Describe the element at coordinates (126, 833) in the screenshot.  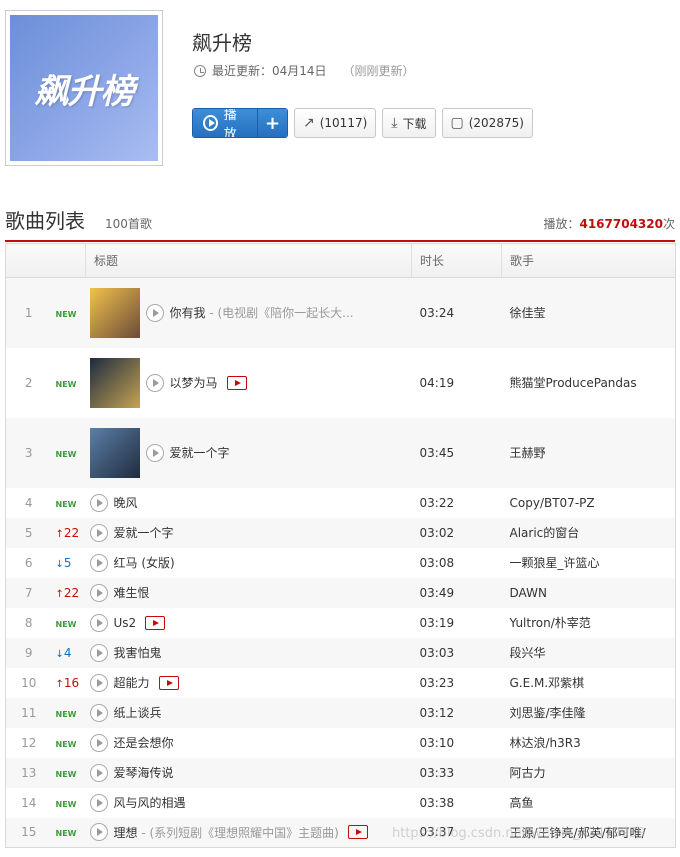
I see `song-title: 理想` at that location.